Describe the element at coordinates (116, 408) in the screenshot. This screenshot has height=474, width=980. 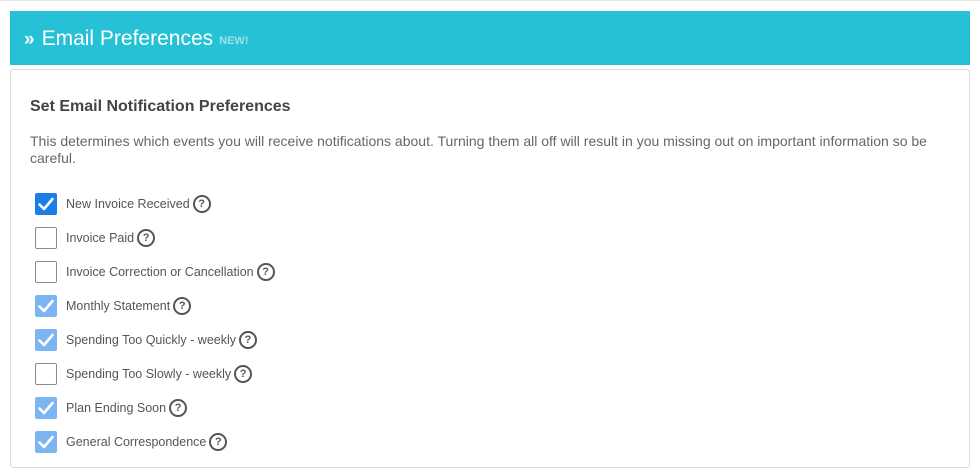
I see `pref-label: Plan Ending Soon` at that location.